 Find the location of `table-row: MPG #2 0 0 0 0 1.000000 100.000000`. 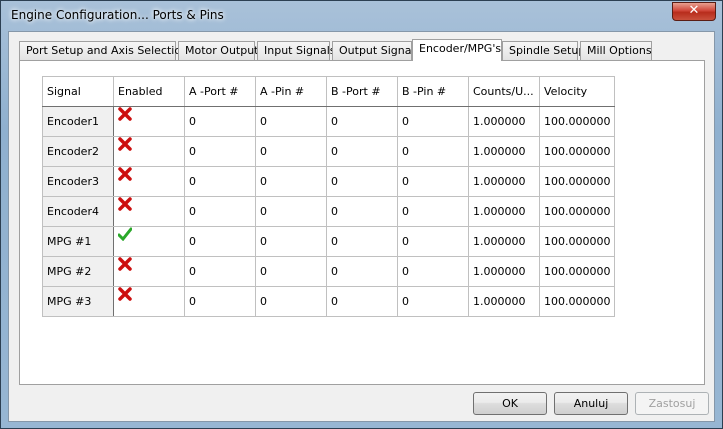

table-row: MPG #2 0 0 0 0 1.000000 100.000000 is located at coordinates (329, 271).